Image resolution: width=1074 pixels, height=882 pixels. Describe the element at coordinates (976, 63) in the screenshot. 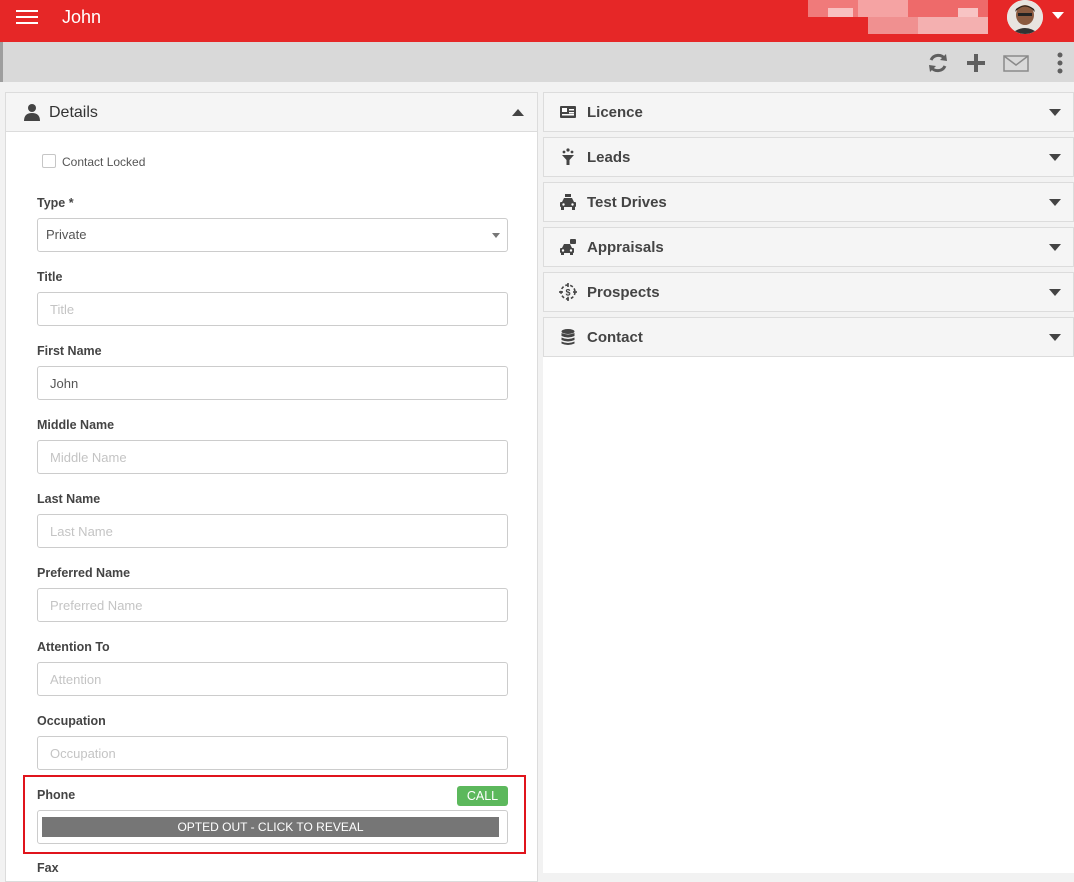

I see `plus-icon` at that location.